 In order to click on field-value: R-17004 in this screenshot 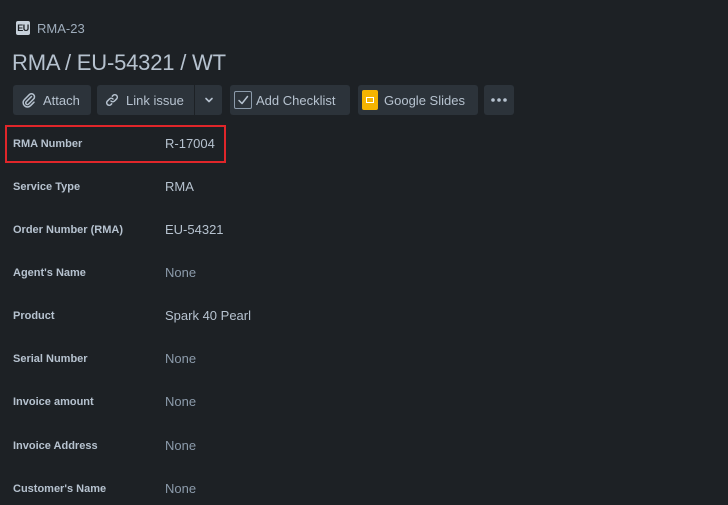, I will do `click(190, 143)`.